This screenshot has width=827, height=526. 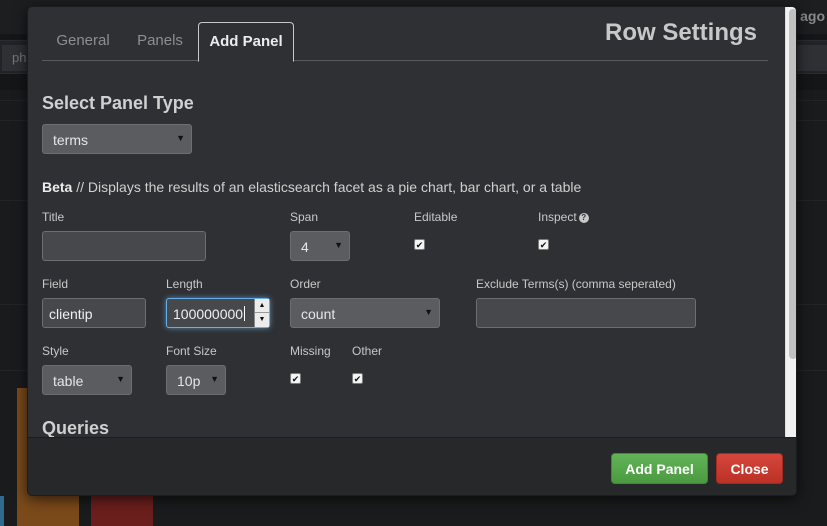 What do you see at coordinates (55, 284) in the screenshot?
I see `field-label: Field` at bounding box center [55, 284].